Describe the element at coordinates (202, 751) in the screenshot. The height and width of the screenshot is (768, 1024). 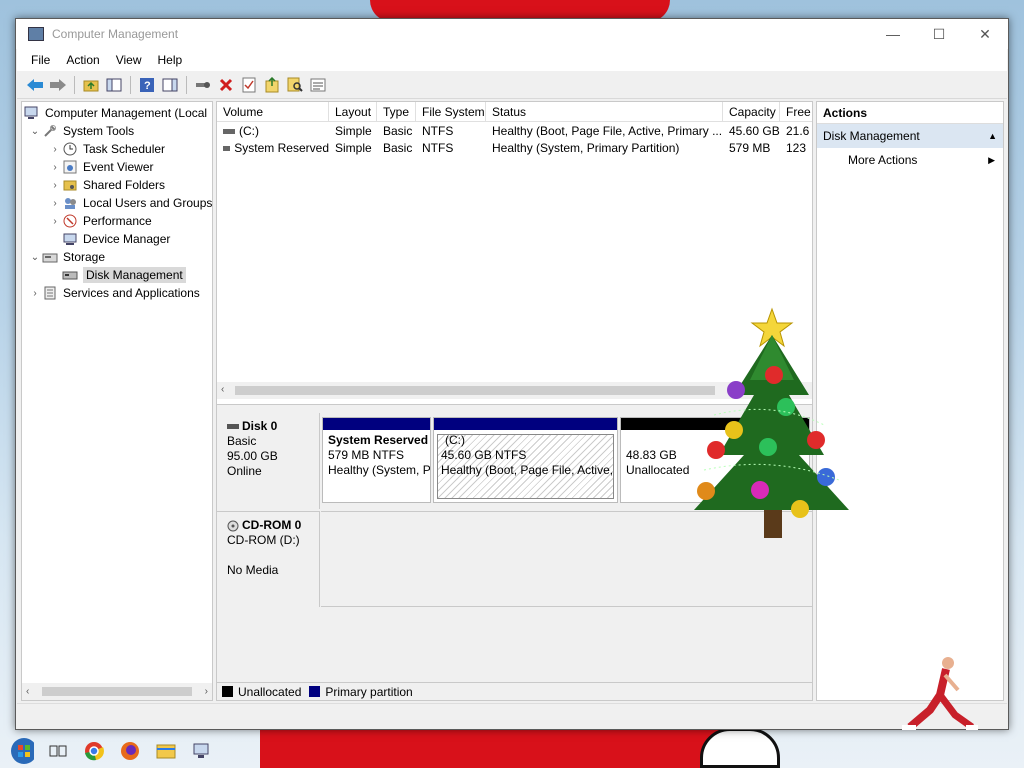
I see `computer-management-taskbar-icon` at that location.